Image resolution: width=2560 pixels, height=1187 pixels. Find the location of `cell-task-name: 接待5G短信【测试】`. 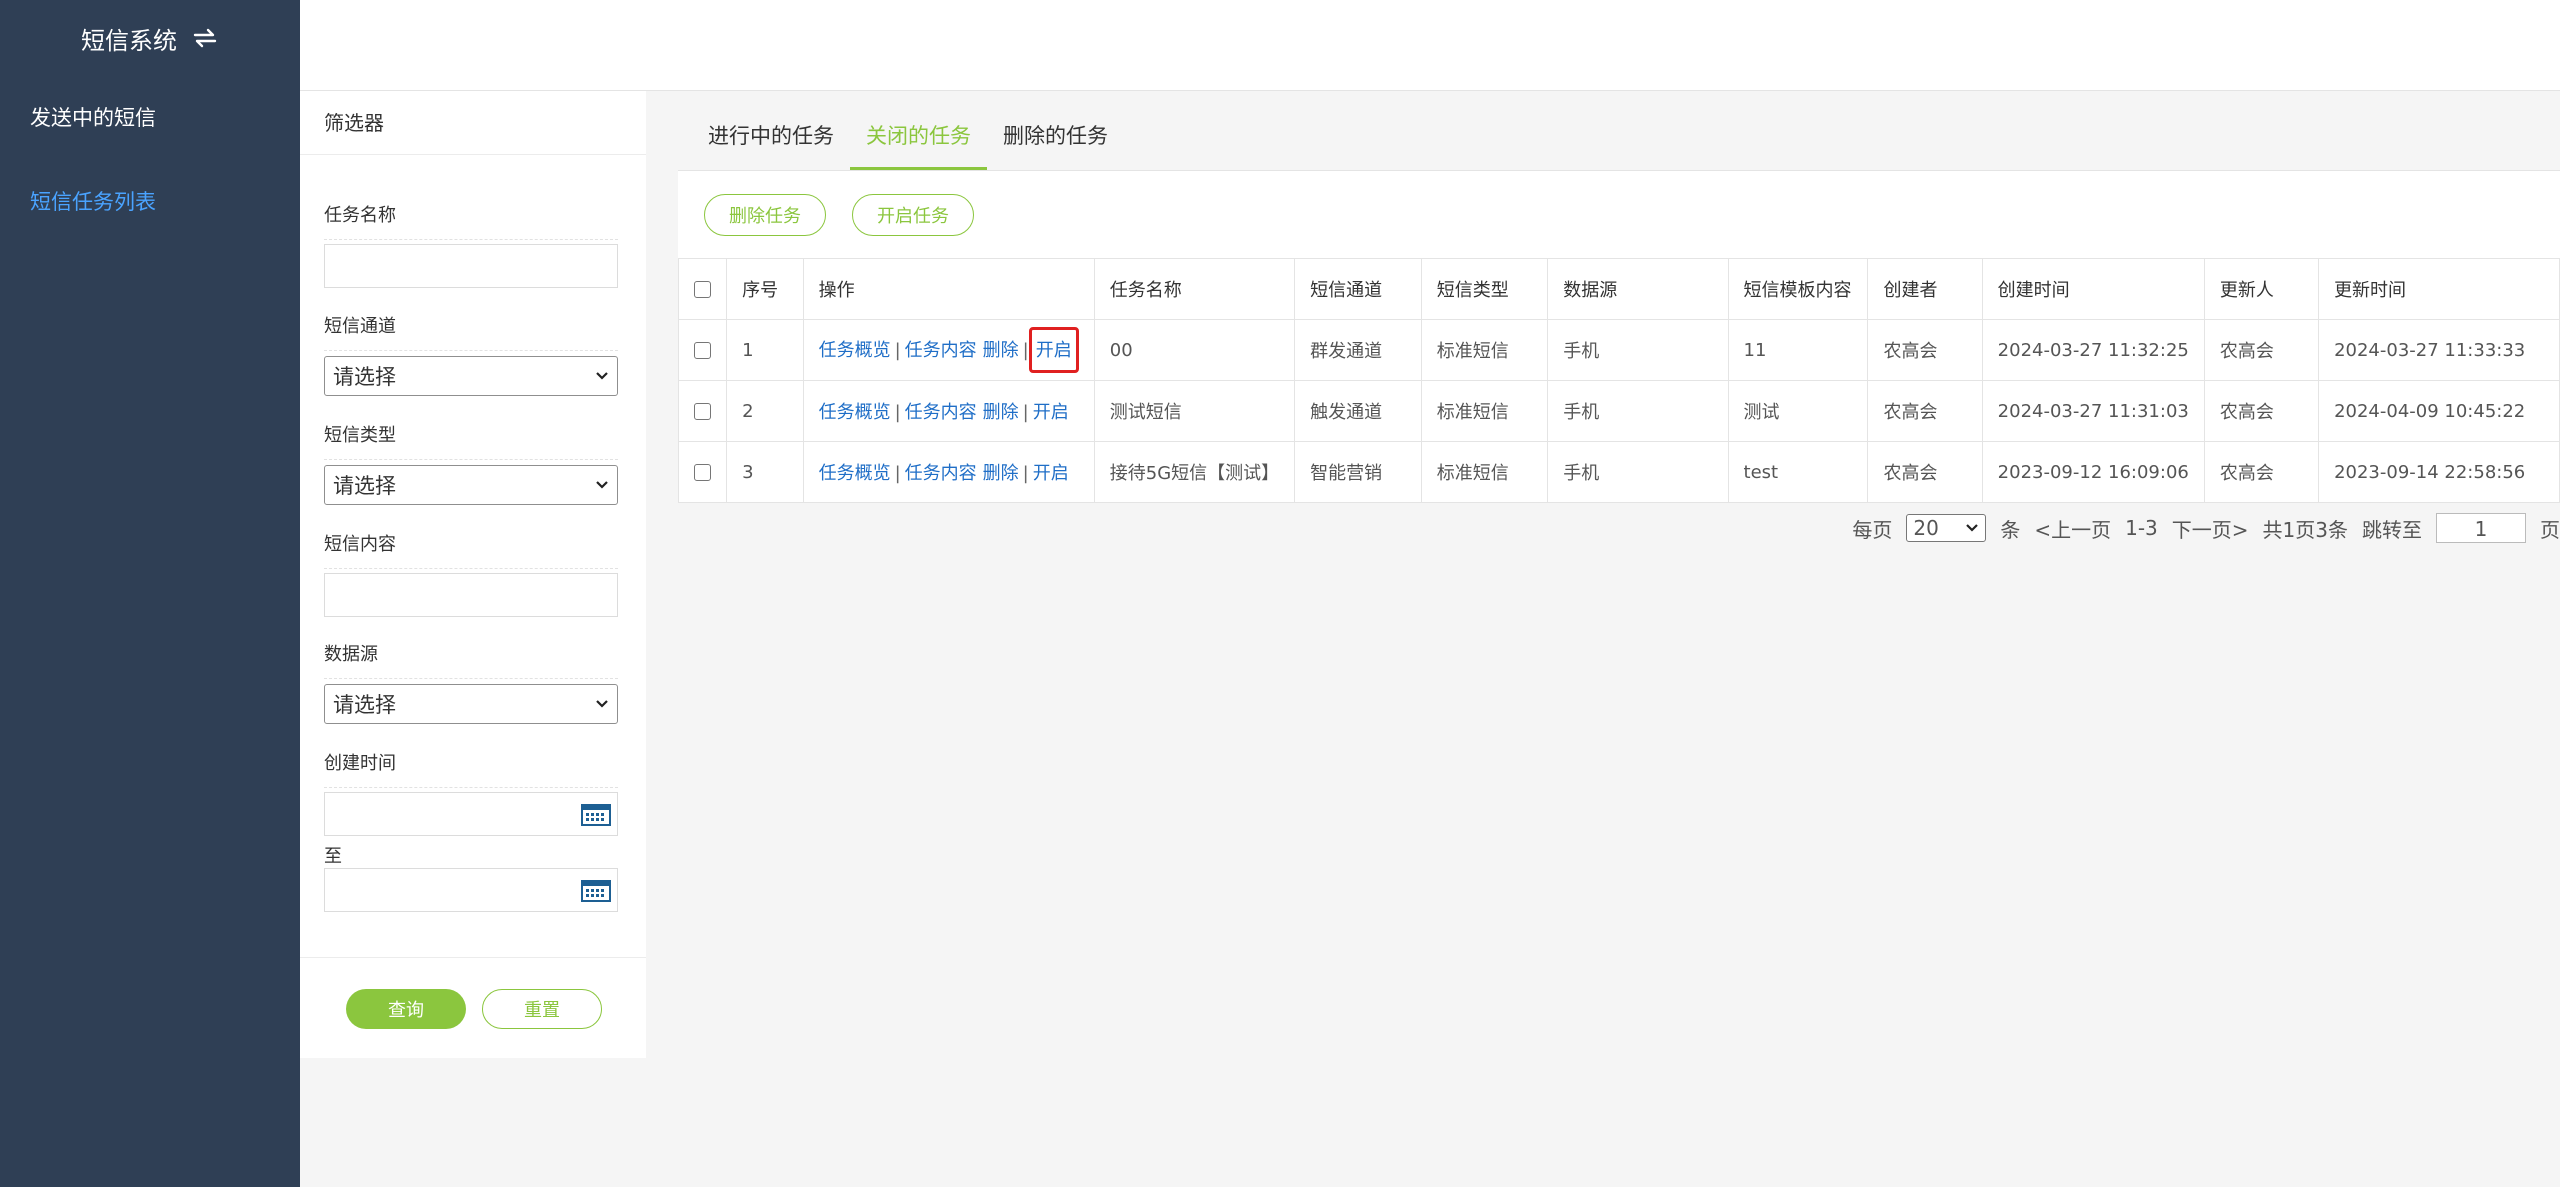

cell-task-name: 接待5G短信【测试】 is located at coordinates (1194, 472).